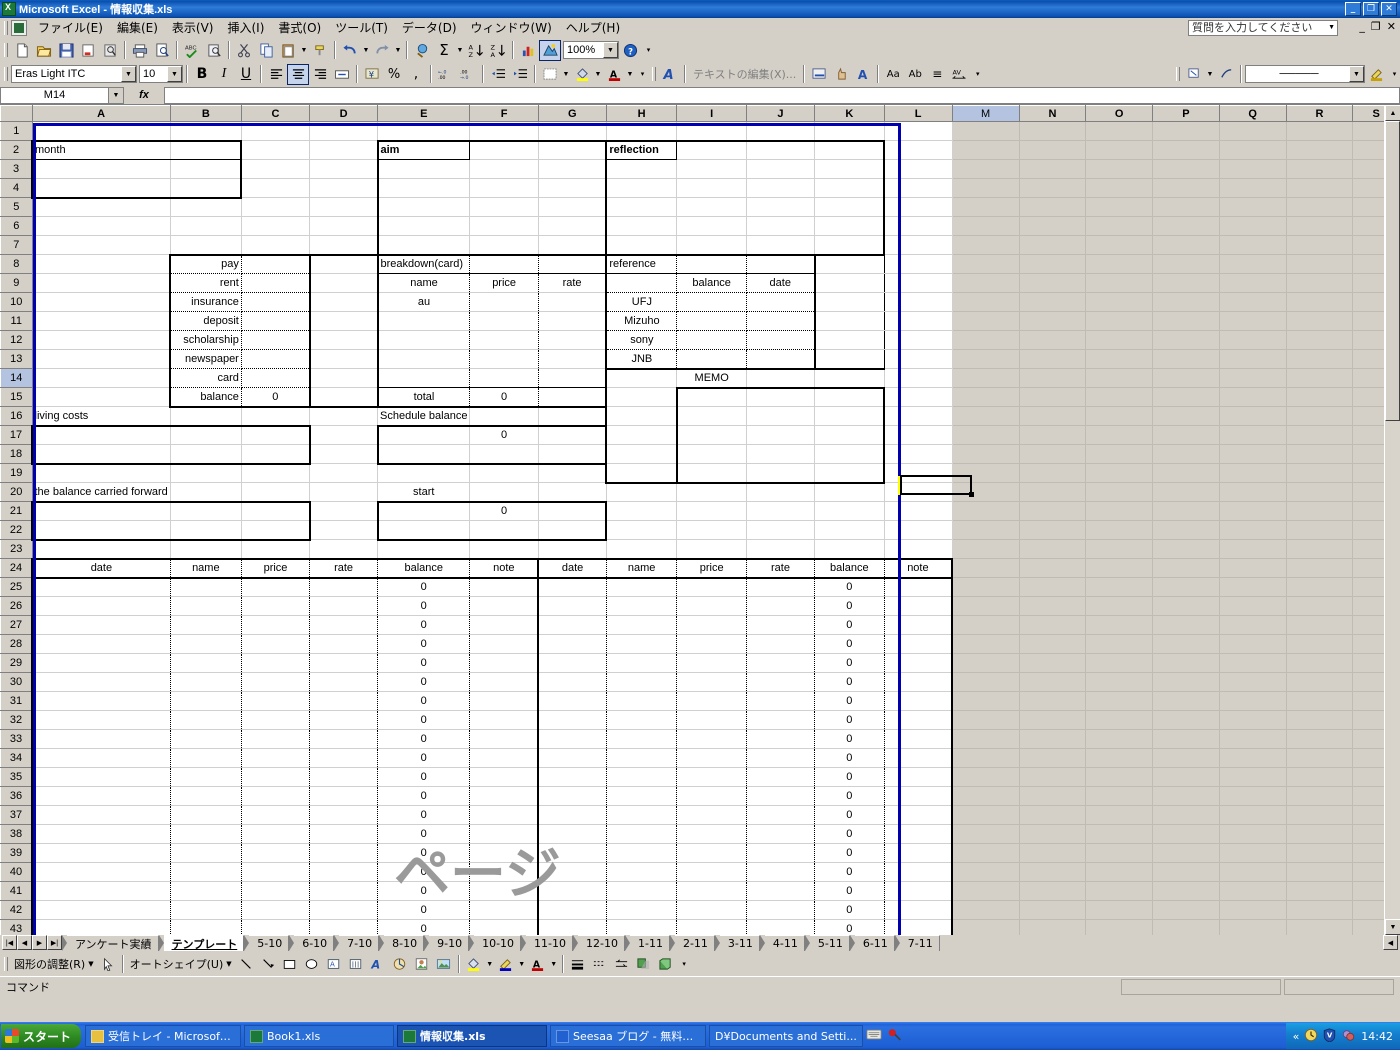 Image resolution: width=1400 pixels, height=1050 pixels. Describe the element at coordinates (918, 397) in the screenshot. I see `cell-L15` at that location.